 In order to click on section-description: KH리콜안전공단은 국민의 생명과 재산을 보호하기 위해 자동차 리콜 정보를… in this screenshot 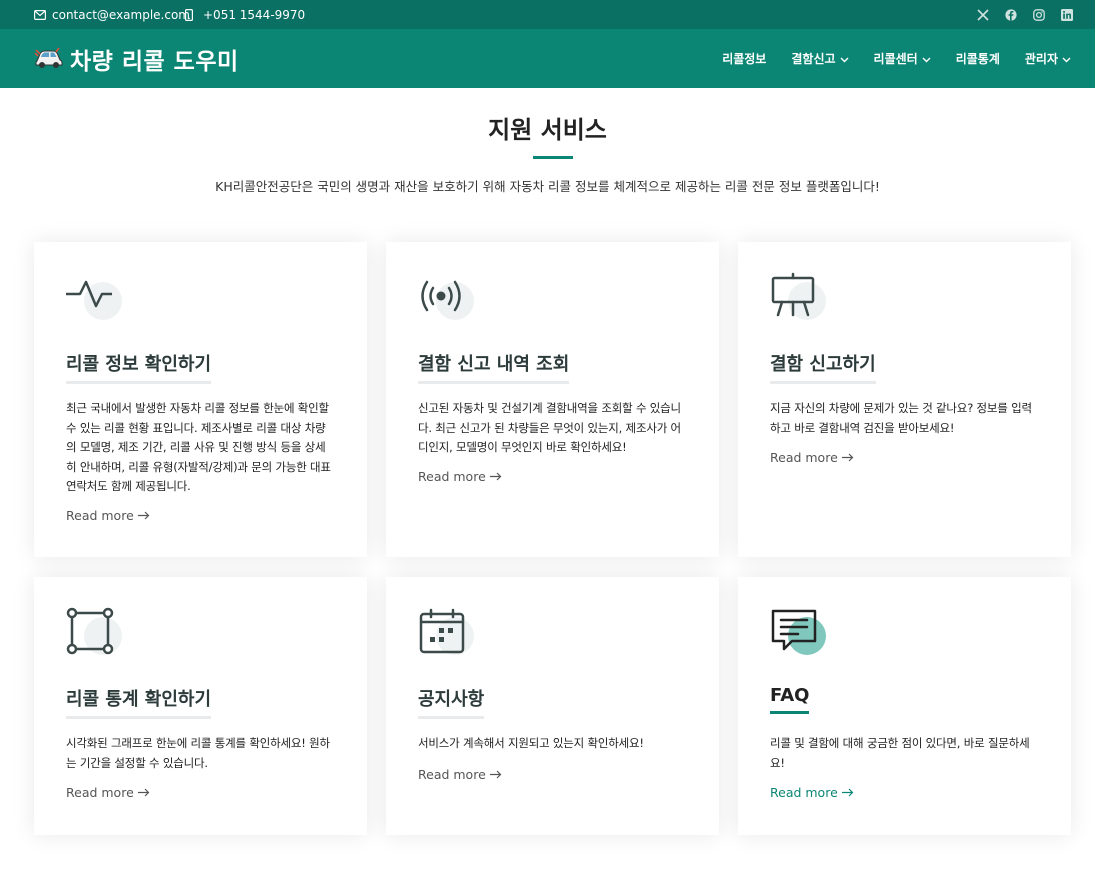, I will do `click(547, 186)`.